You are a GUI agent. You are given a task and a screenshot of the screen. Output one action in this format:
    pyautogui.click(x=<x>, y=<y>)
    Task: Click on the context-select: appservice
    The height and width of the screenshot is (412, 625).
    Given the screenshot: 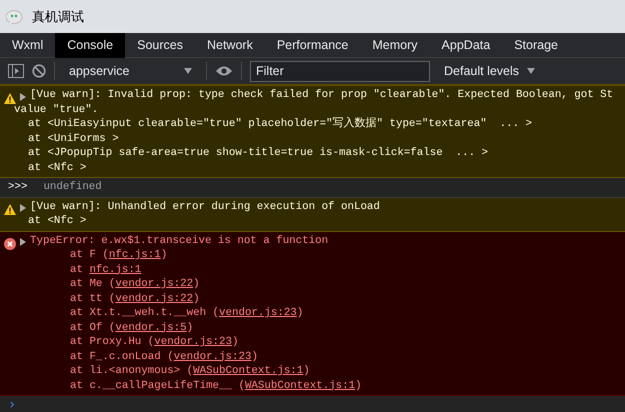 What is the action you would take?
    pyautogui.click(x=130, y=71)
    